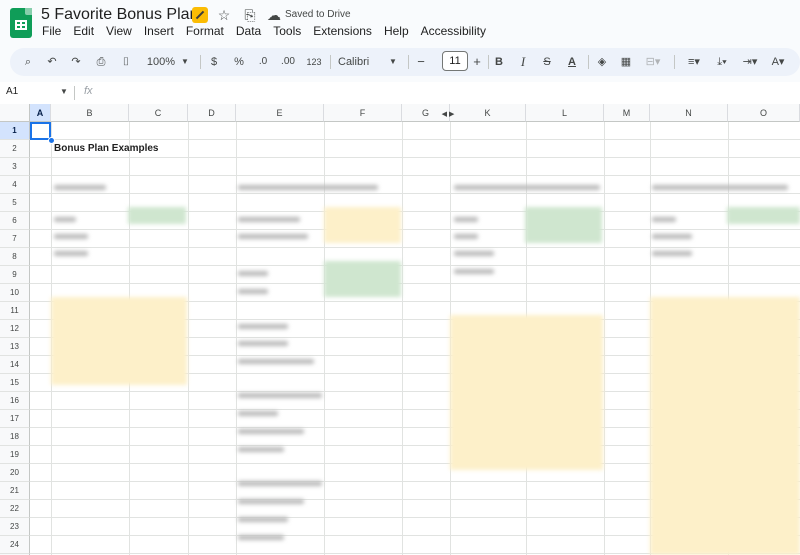 The image size is (800, 555). I want to click on zoom-select: 100%, so click(161, 62).